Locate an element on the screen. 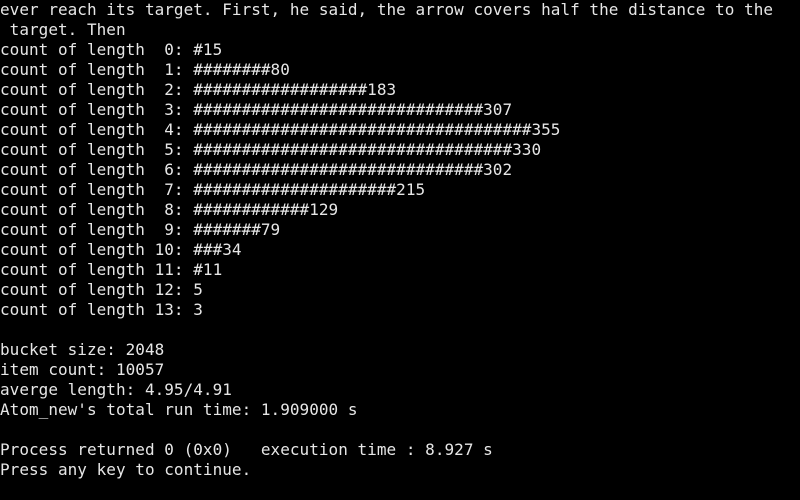 This screenshot has width=800, height=500. continue-prompt: Press any key to continue. is located at coordinates (126, 469).